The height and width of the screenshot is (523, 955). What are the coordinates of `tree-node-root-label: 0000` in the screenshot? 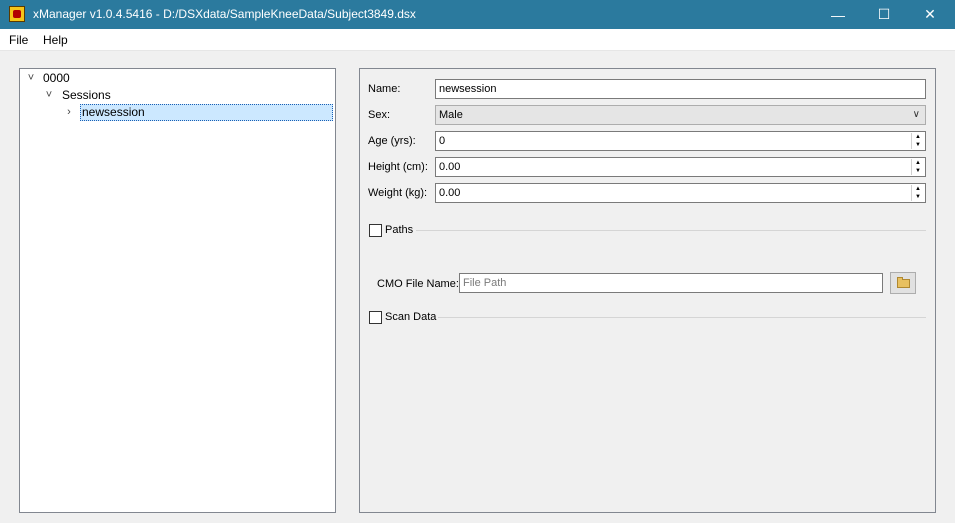 It's located at (56, 78).